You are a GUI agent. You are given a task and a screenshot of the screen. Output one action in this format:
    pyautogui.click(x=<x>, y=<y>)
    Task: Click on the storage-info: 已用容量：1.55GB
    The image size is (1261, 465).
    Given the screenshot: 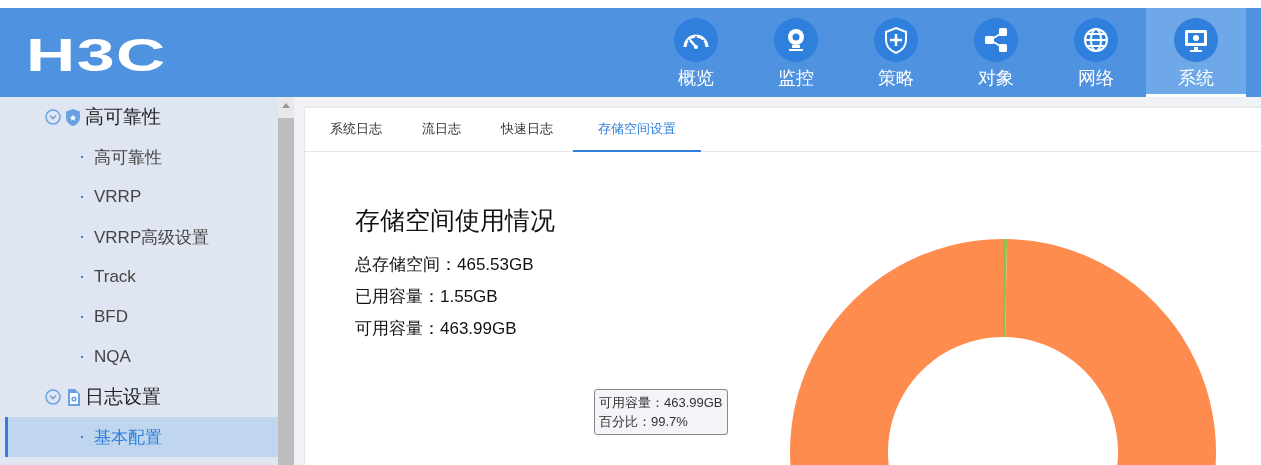 What is the action you would take?
    pyautogui.click(x=427, y=297)
    